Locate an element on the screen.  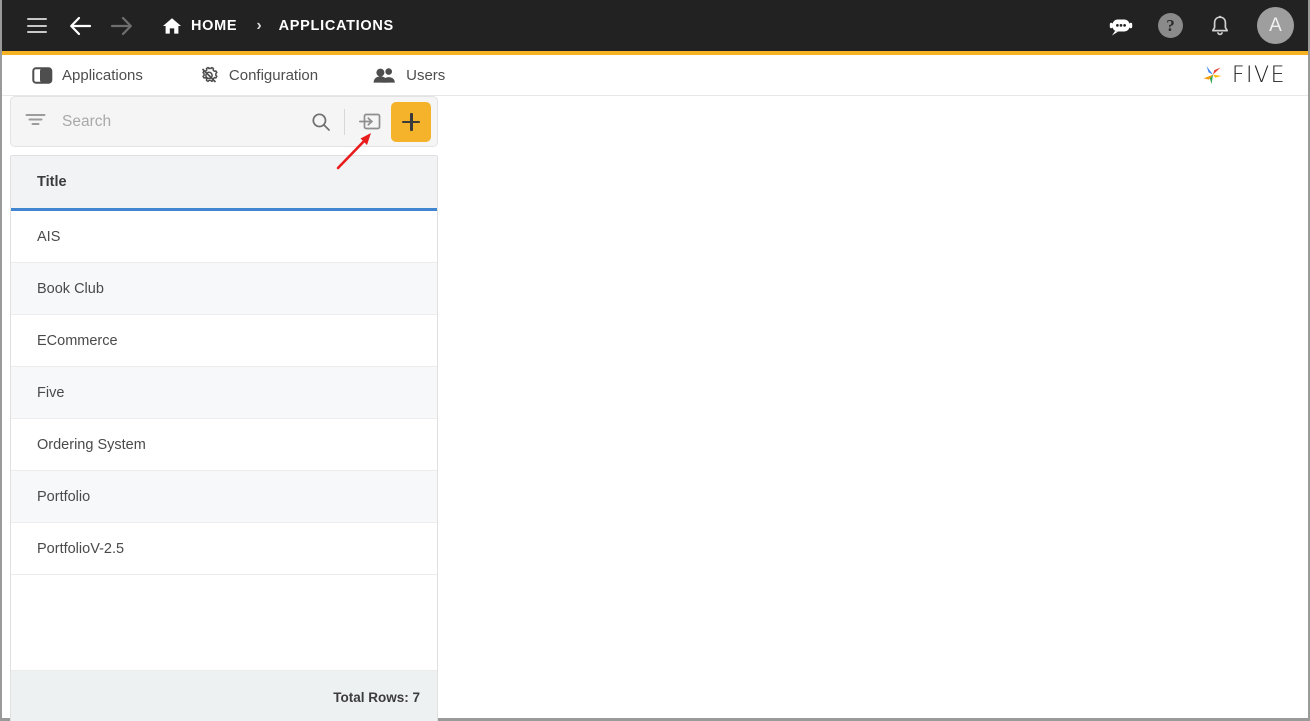
arrow-left-glyph is located at coordinates (81, 25).